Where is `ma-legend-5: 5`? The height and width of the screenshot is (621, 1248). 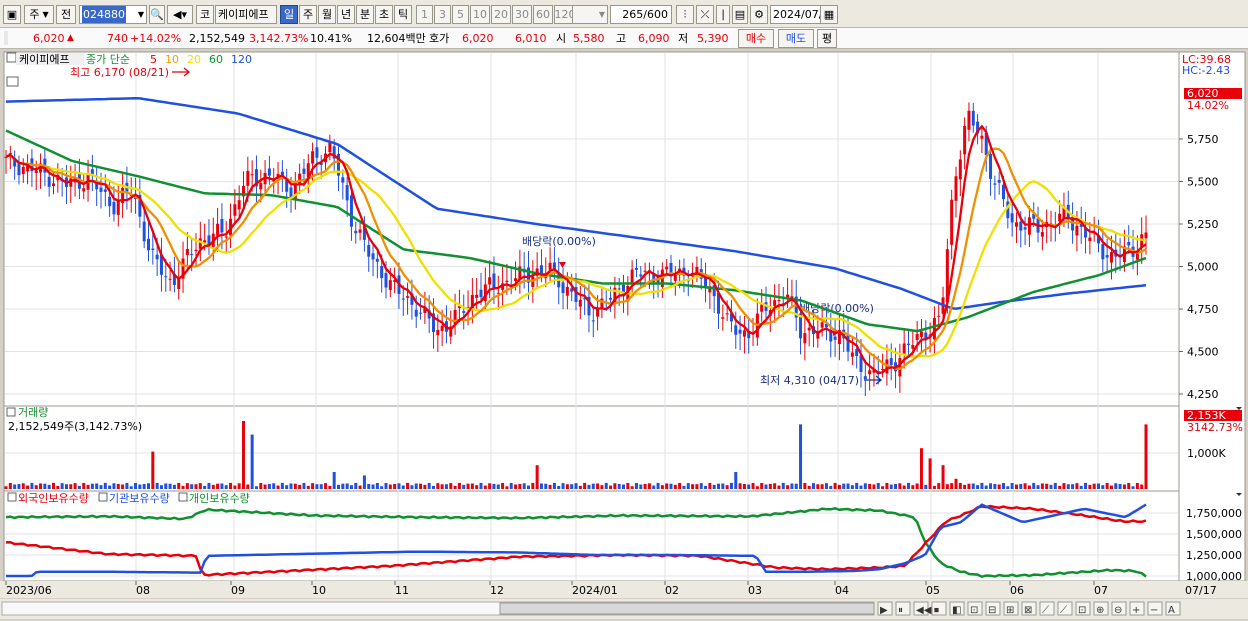 ma-legend-5: 5 is located at coordinates (153, 59).